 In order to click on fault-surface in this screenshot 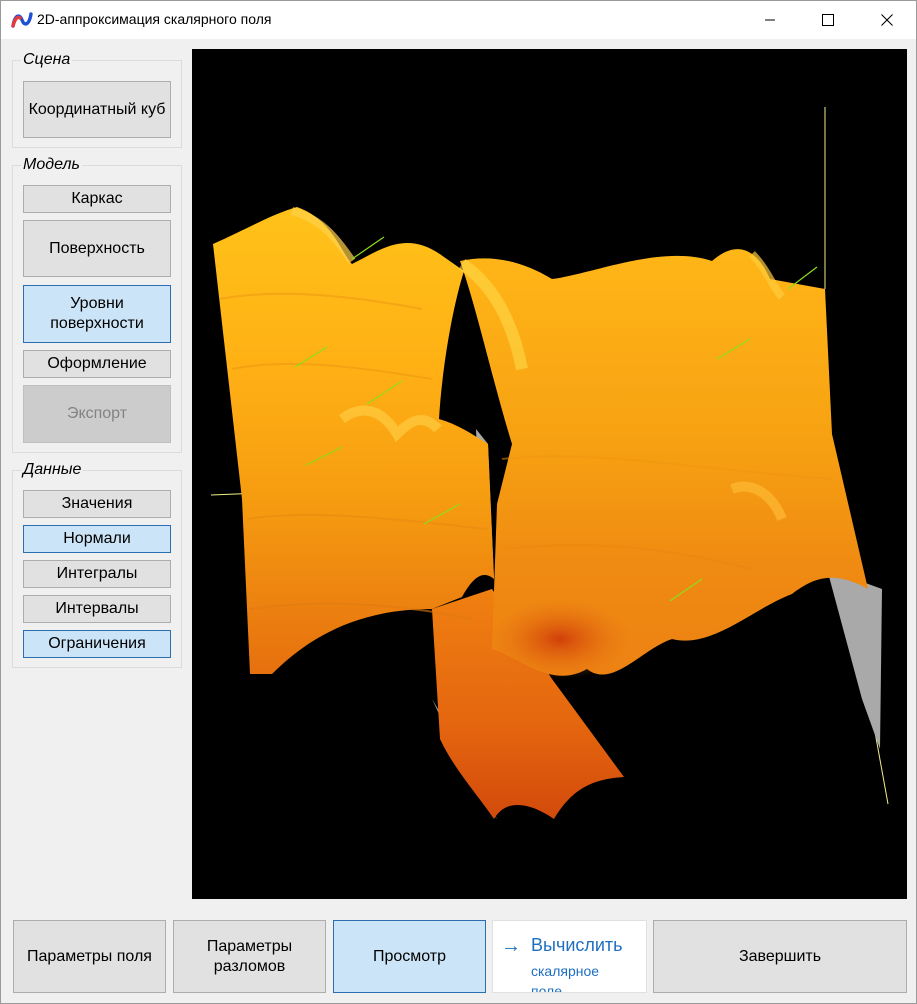, I will do `click(854, 659)`.